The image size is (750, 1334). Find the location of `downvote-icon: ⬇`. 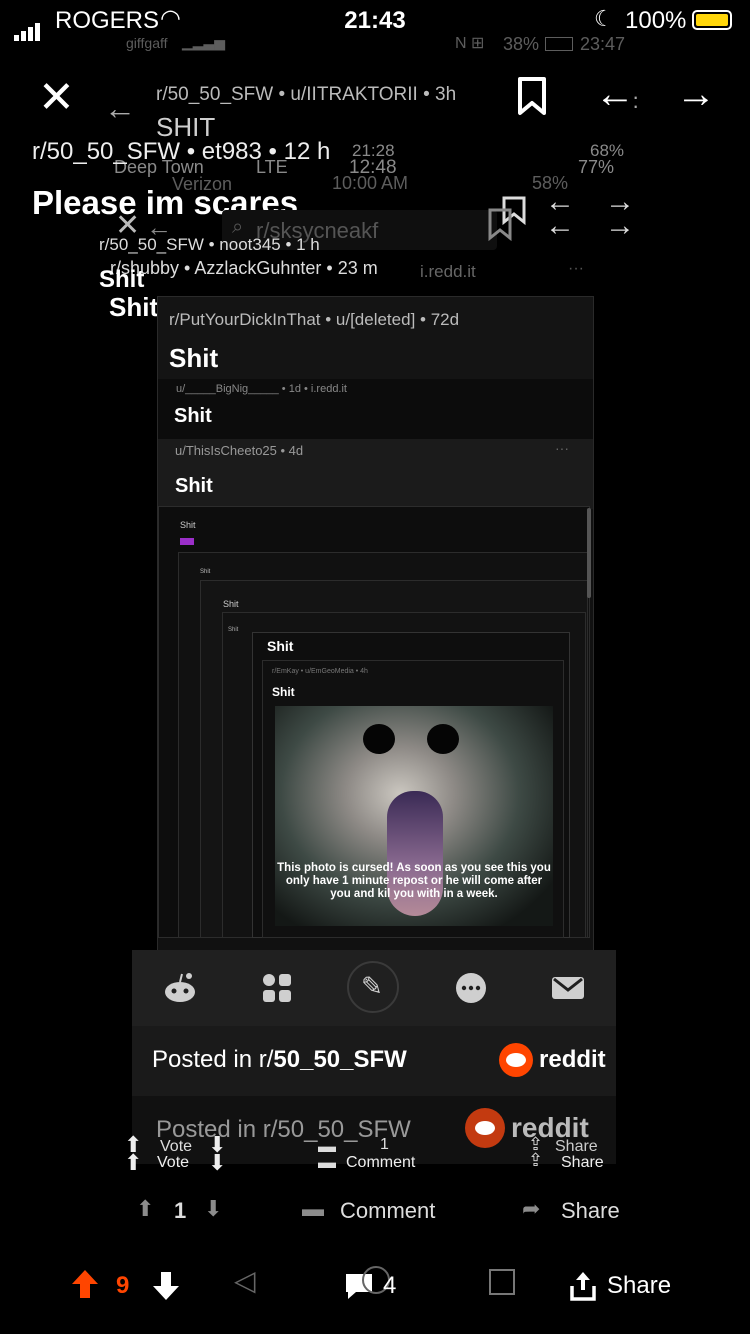

downvote-icon: ⬇ is located at coordinates (213, 1209).